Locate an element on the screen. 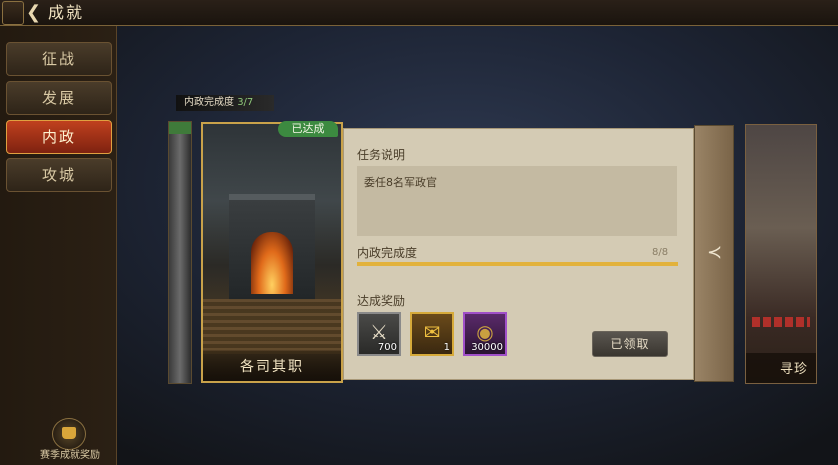  back-icon: ❮ is located at coordinates (33, 12).